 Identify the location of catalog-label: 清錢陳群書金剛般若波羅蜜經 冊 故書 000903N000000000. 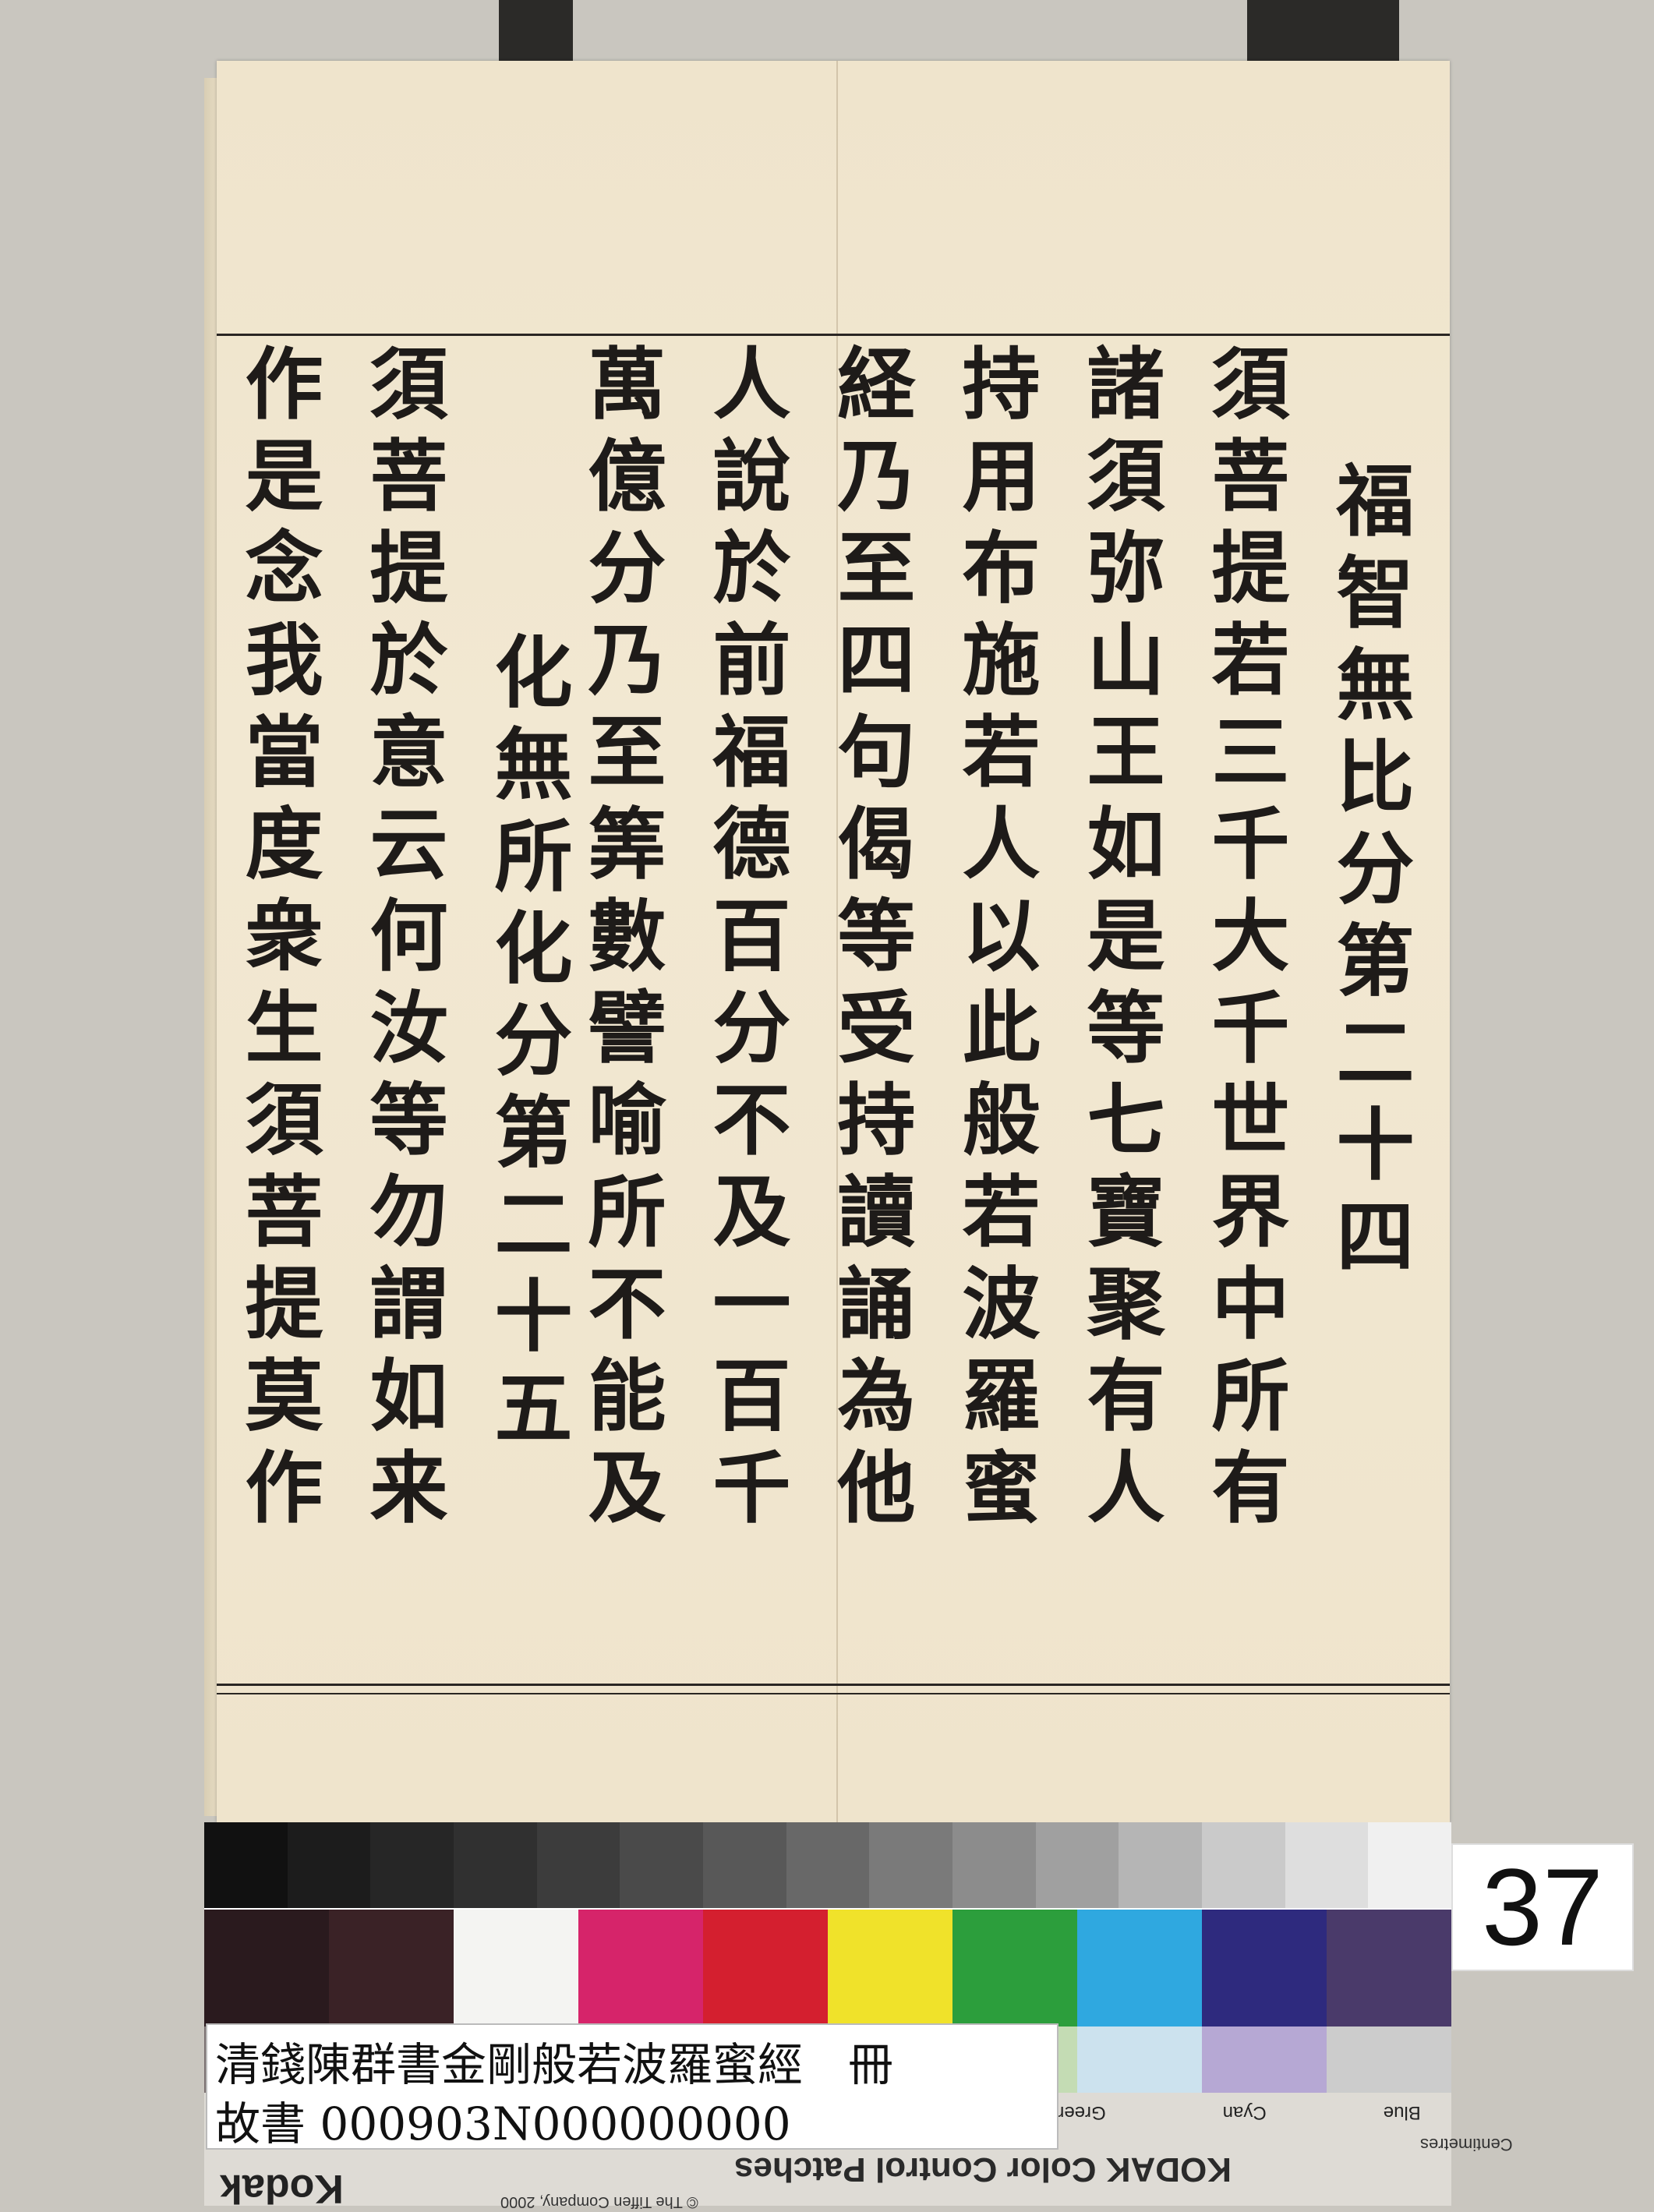
(632, 2086).